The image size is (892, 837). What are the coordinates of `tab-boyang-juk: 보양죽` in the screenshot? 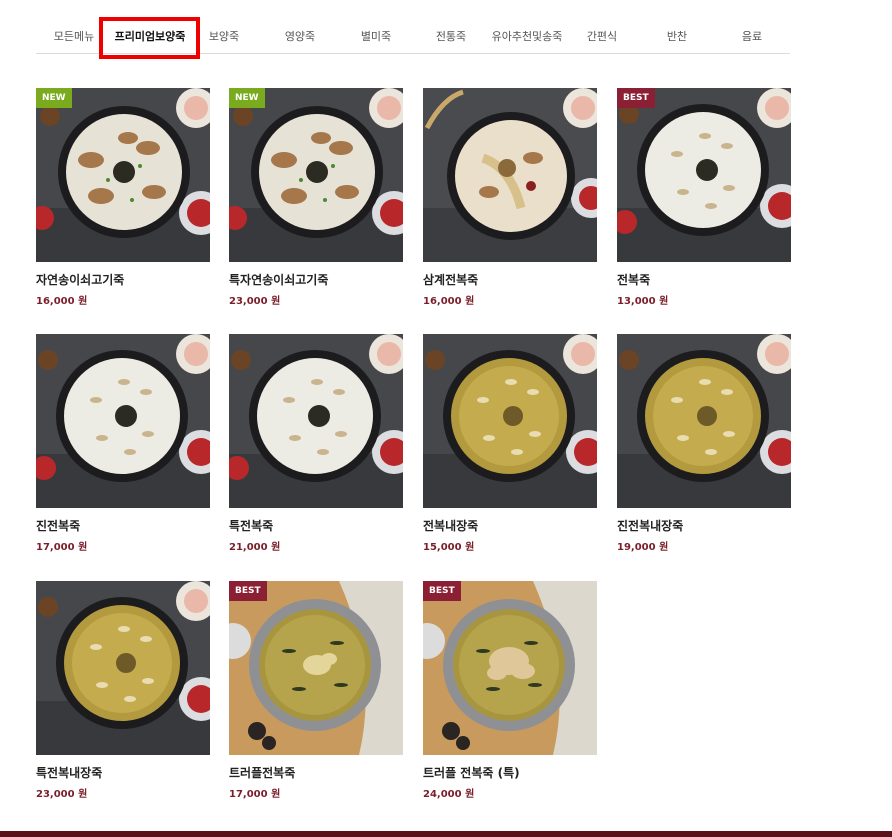 It's located at (224, 36).